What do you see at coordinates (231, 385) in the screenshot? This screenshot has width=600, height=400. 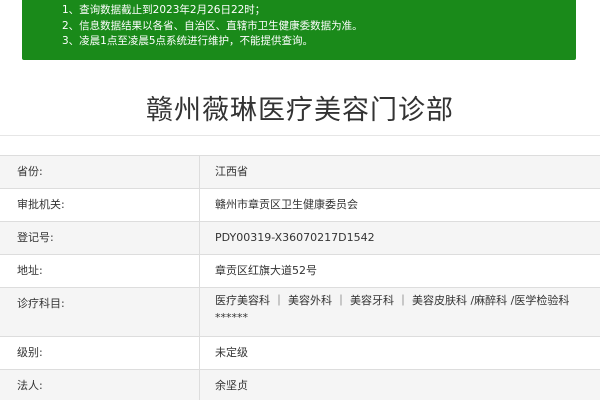 I see `legal-representative-value: 余坚贞` at bounding box center [231, 385].